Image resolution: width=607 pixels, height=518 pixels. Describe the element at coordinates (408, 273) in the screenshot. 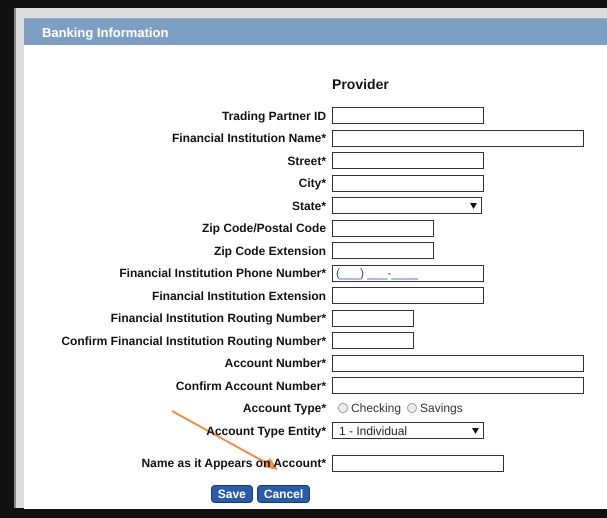

I see `text-field: (___) ___-____` at that location.